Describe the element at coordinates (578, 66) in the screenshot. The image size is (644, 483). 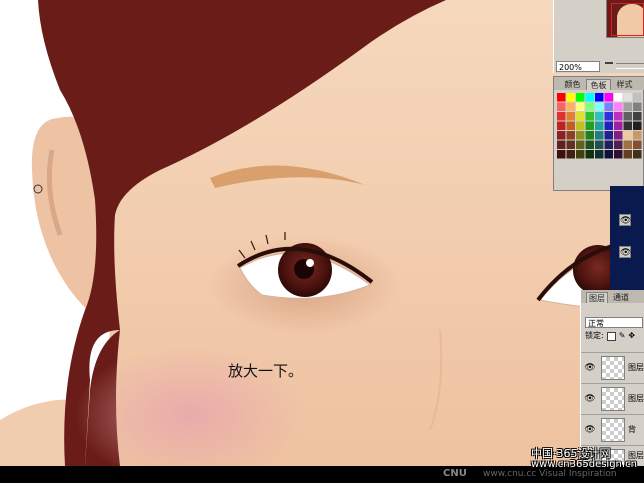
I see `zoom-level-input: 200%` at that location.